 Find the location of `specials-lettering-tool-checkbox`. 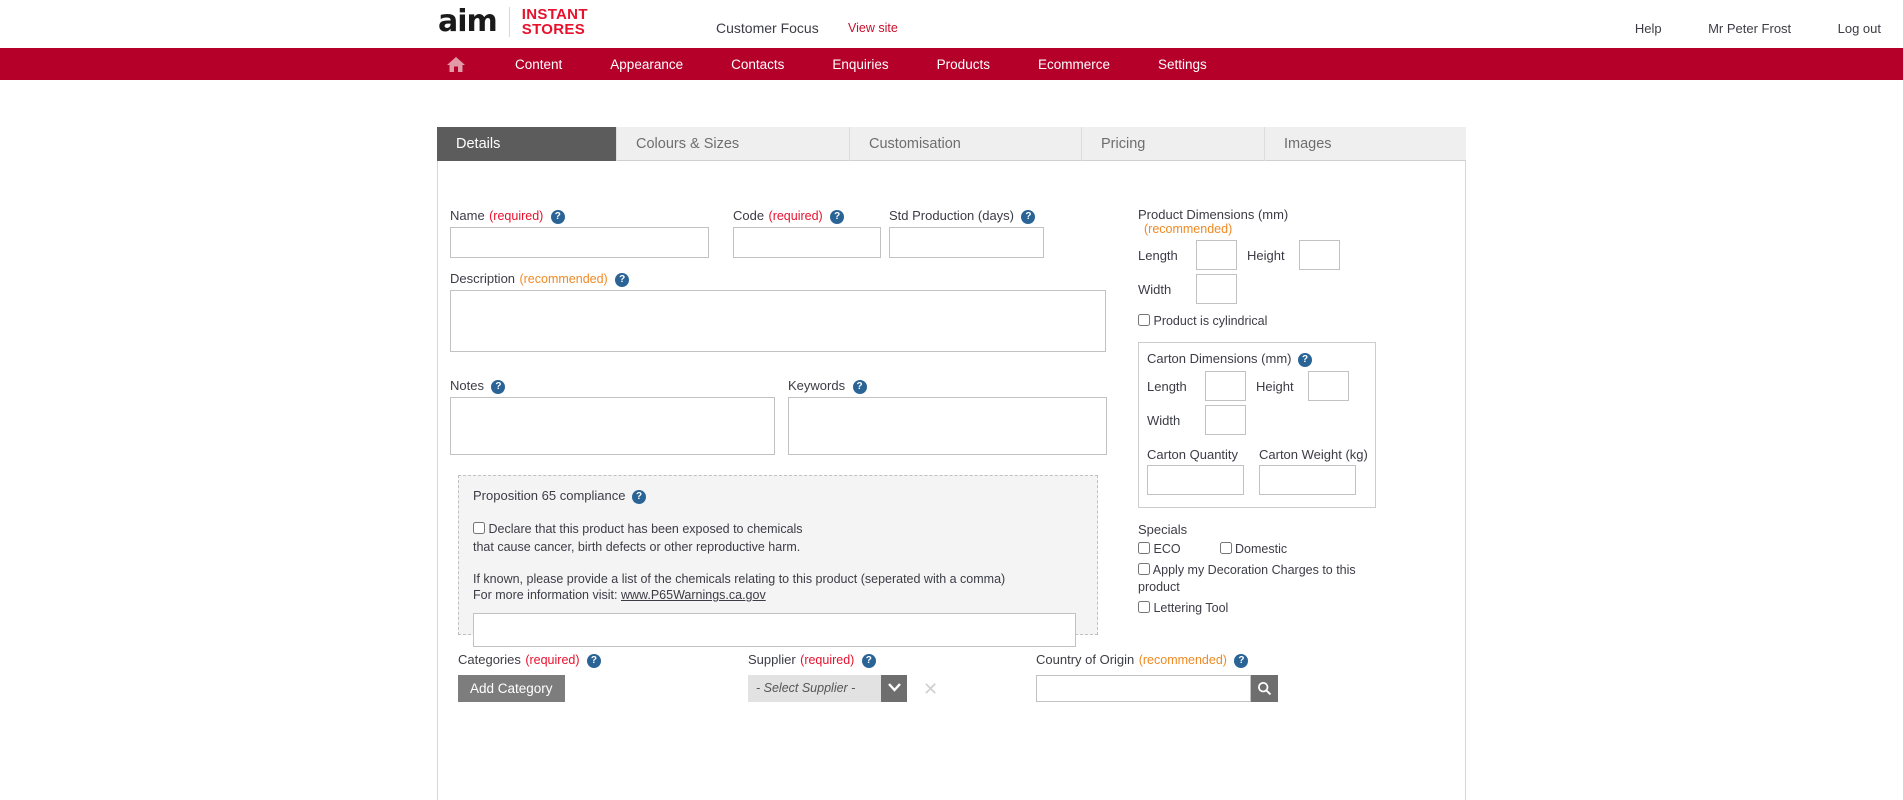

specials-lettering-tool-checkbox is located at coordinates (1144, 607).